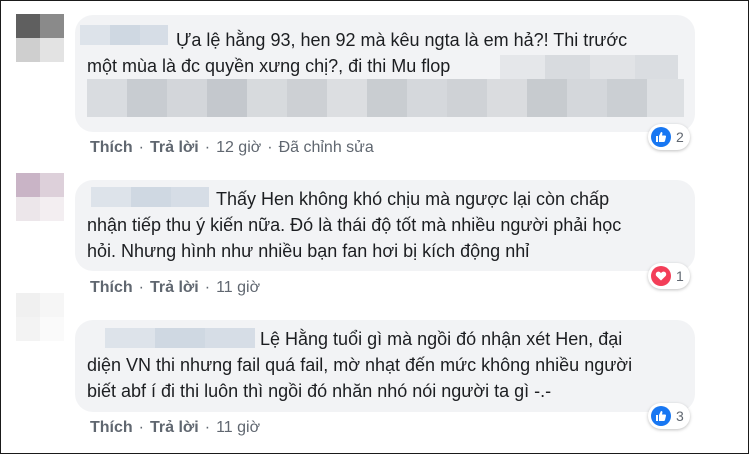 This screenshot has height=454, width=749. Describe the element at coordinates (680, 137) in the screenshot. I see `reaction-count: 2` at that location.